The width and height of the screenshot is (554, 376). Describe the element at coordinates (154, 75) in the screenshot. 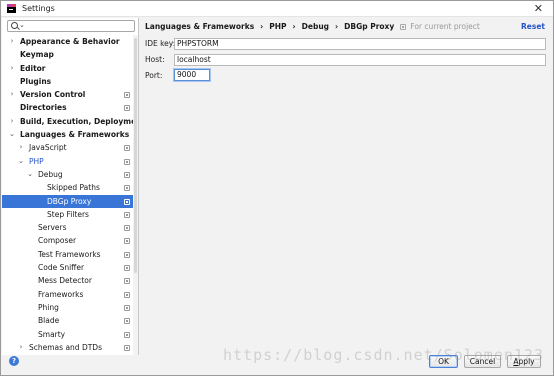

I see `port-label: Port:` at that location.